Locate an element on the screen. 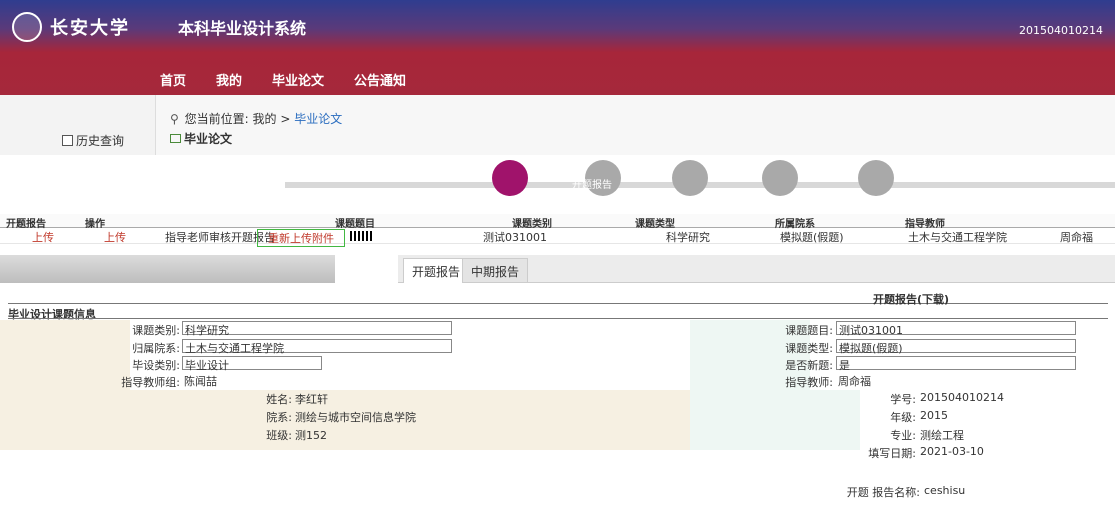  step-active-label: 开题报告 is located at coordinates (592, 185).